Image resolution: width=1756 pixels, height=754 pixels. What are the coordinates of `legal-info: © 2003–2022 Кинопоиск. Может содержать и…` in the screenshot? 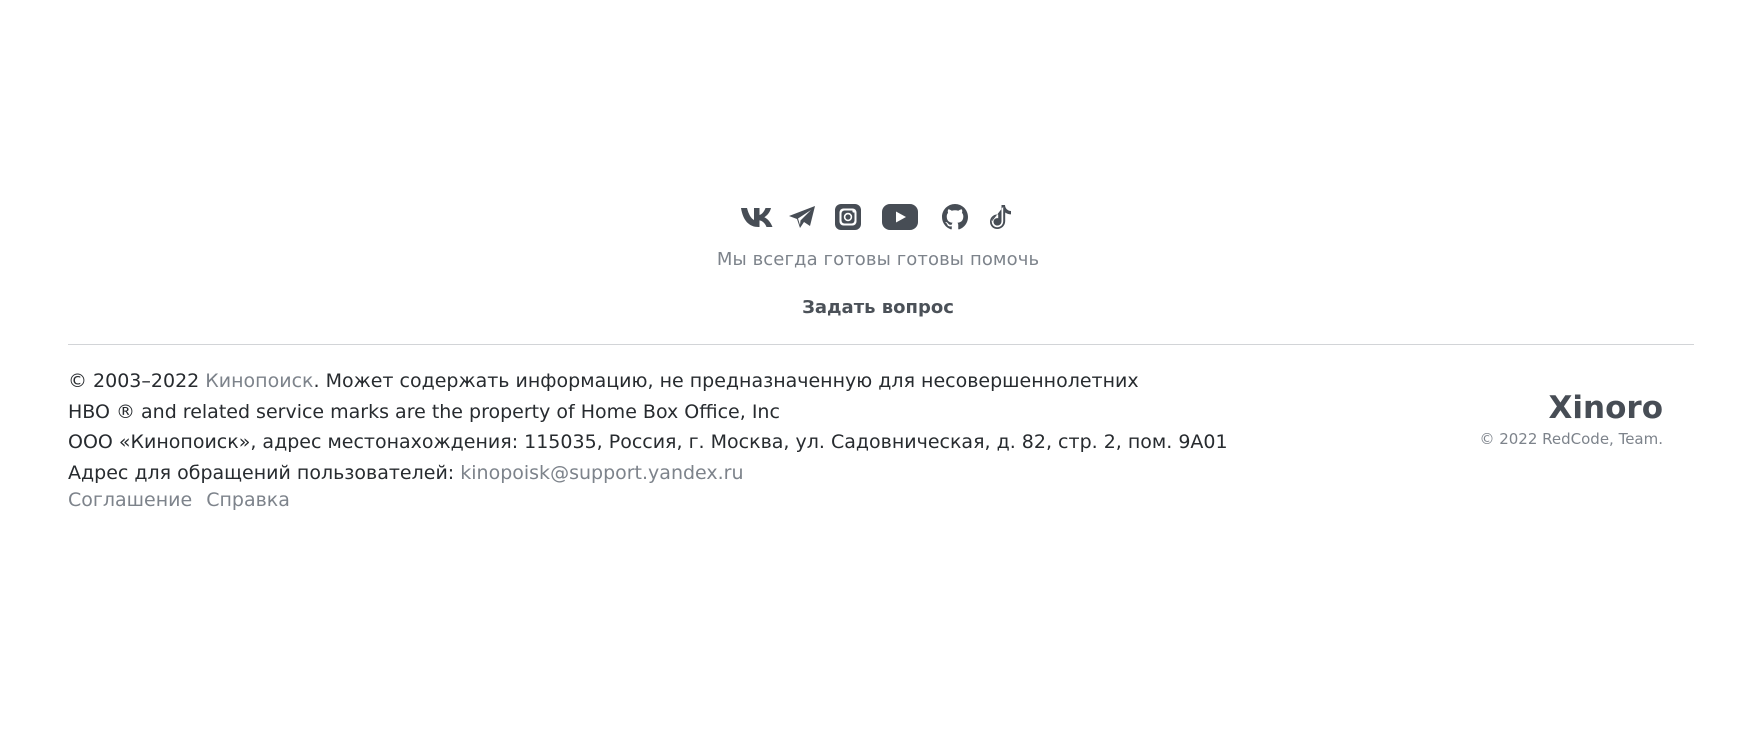 It's located at (648, 427).